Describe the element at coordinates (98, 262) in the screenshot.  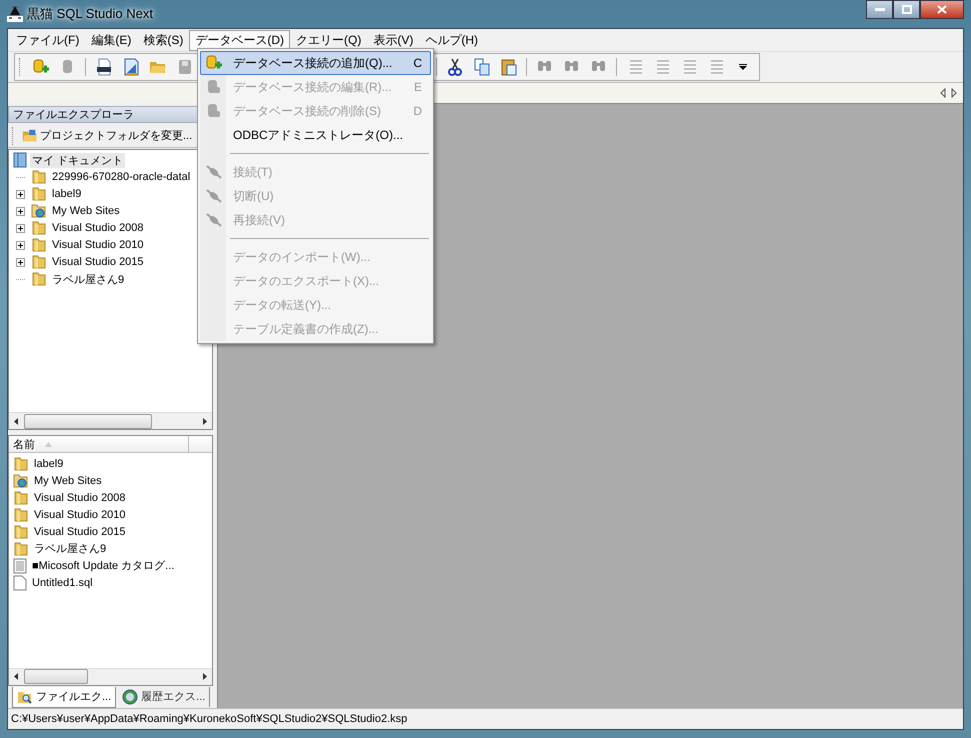
I see `tree-item: Visual Studio 2015` at that location.